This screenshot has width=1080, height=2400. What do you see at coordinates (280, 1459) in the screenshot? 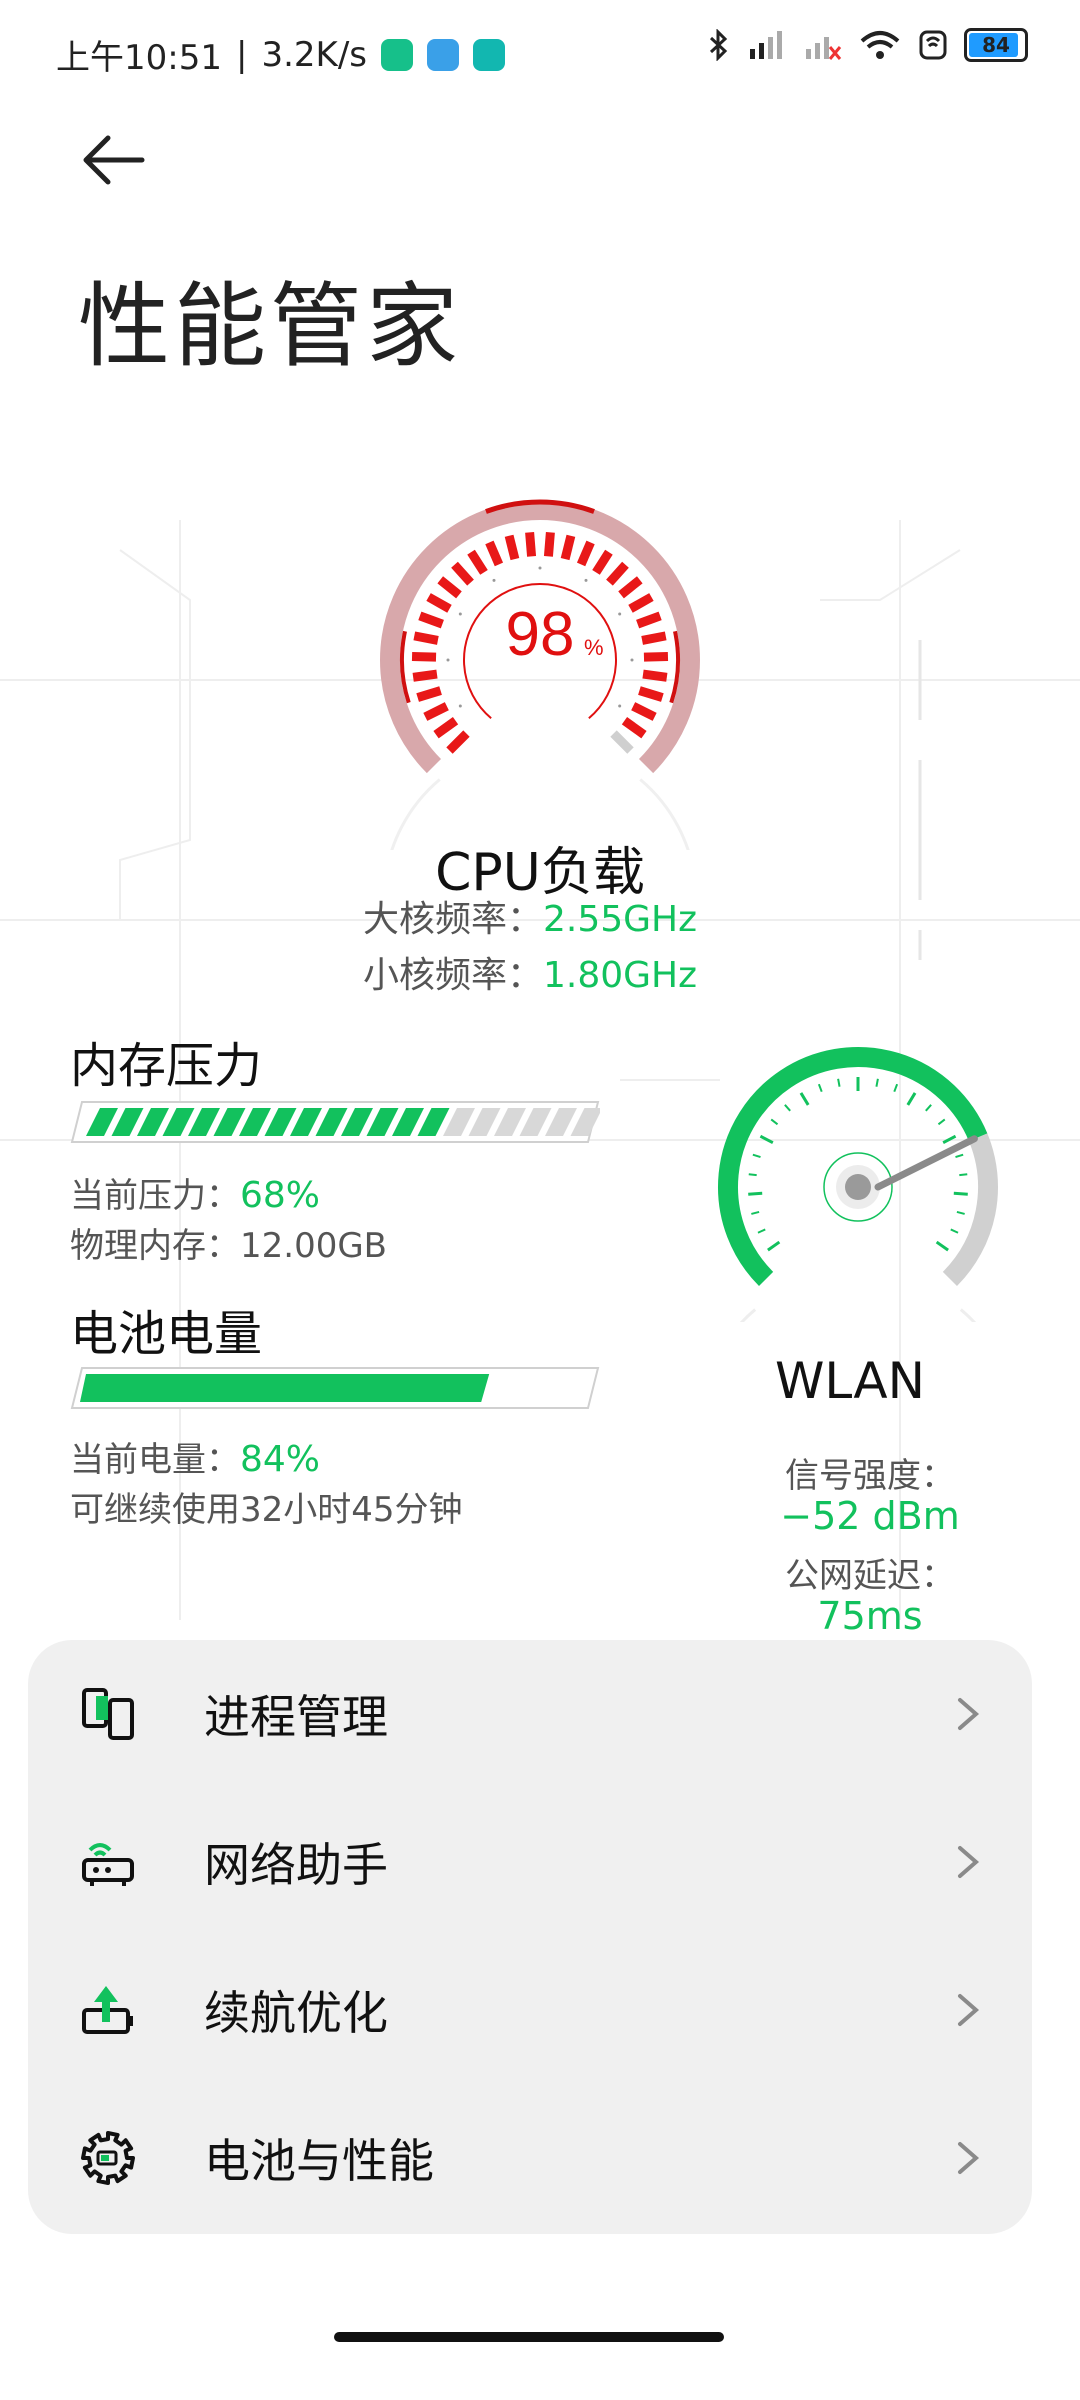
I see `battery-level-value: 84%` at bounding box center [280, 1459].